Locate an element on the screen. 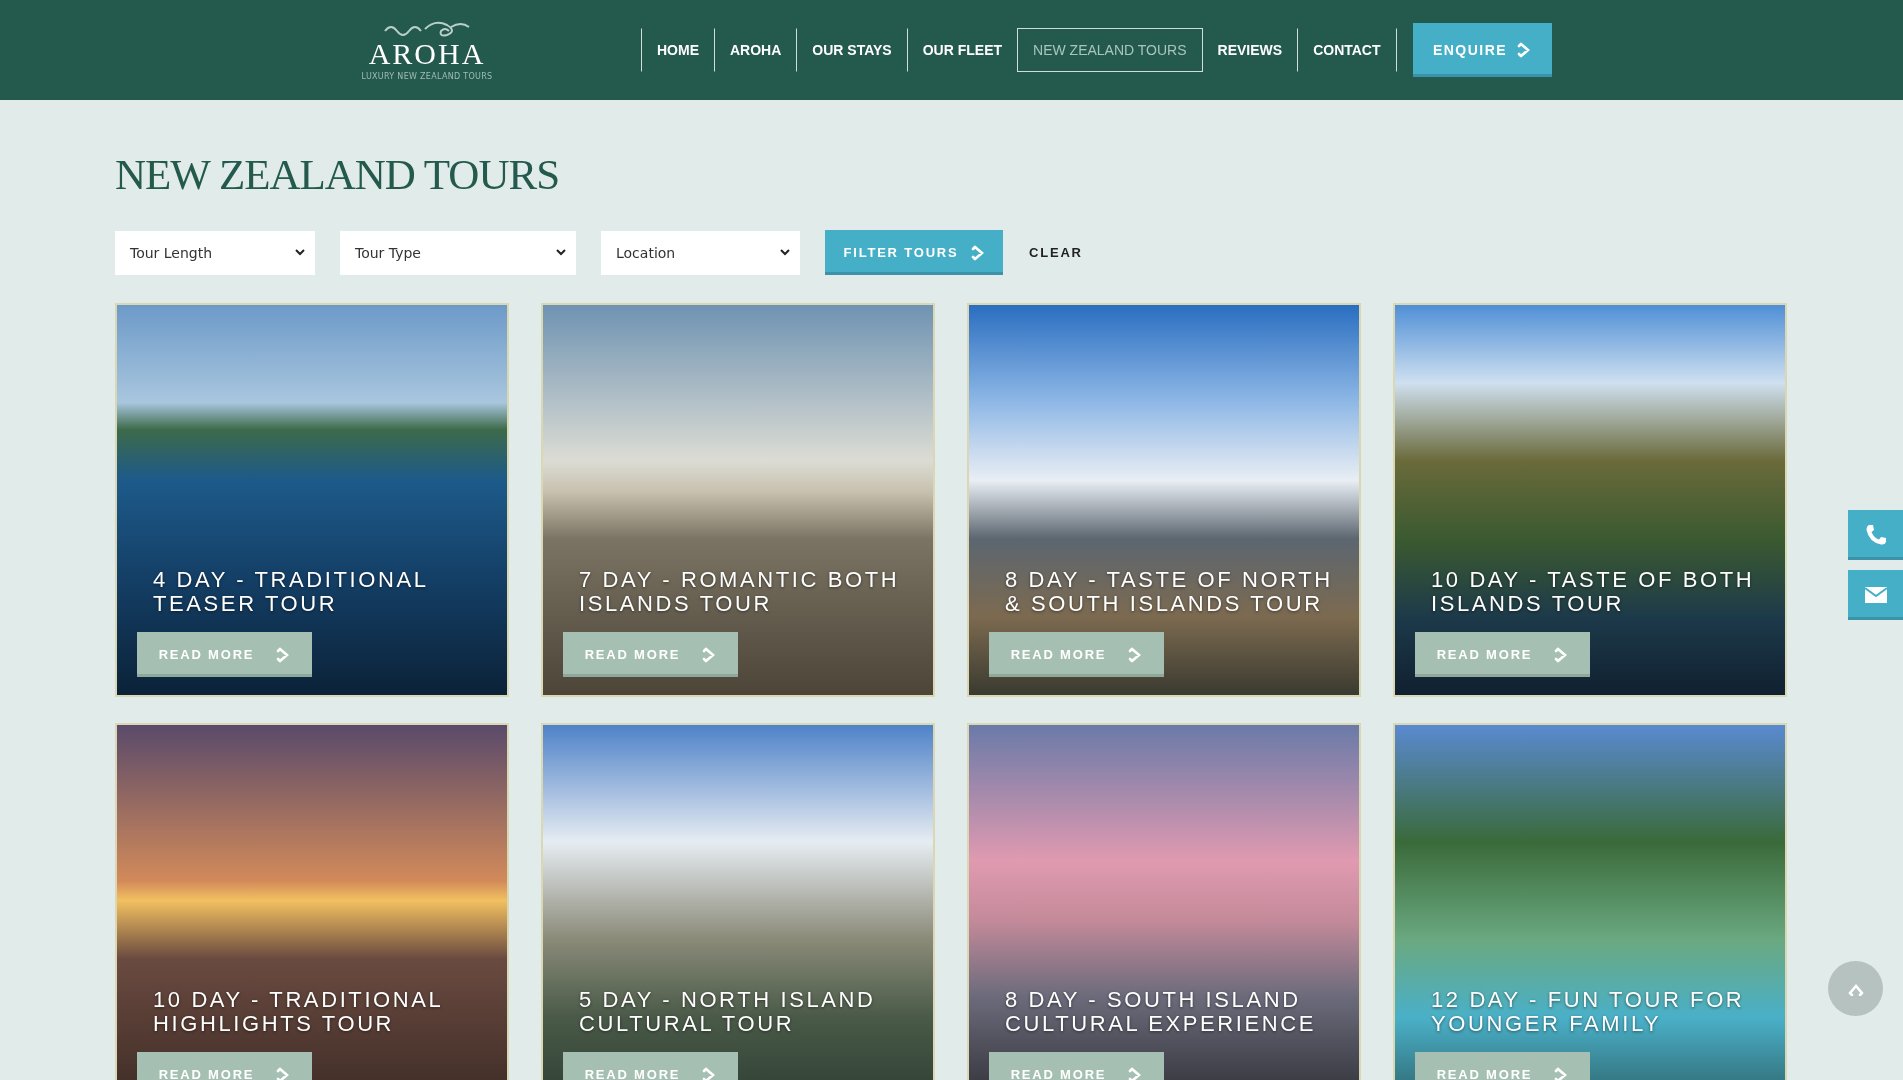 Image resolution: width=1903 pixels, height=1080 pixels. phone-button is located at coordinates (1875, 535).